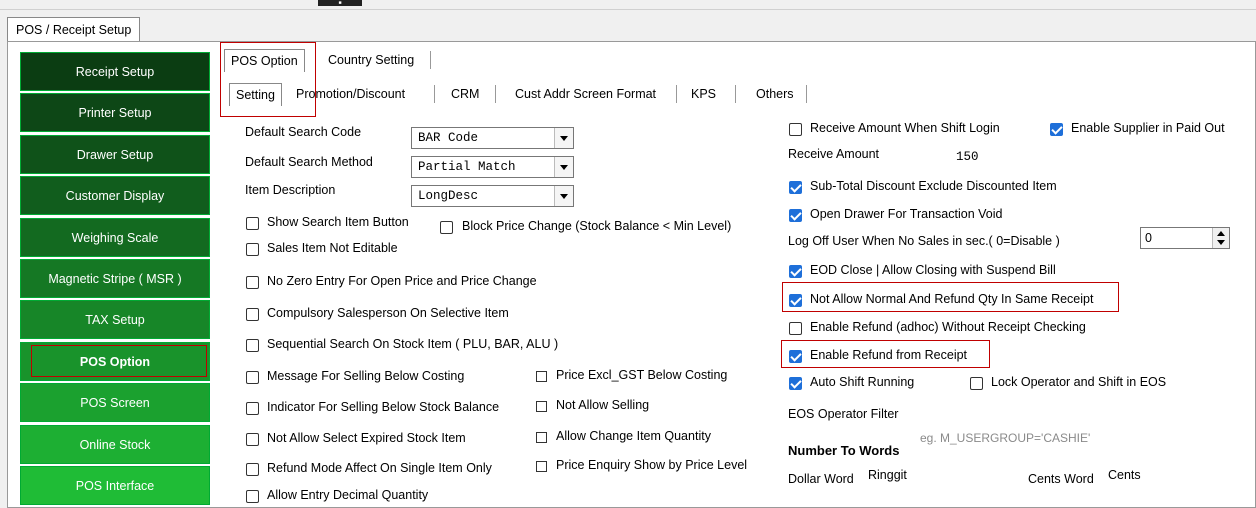  What do you see at coordinates (115, 361) in the screenshot?
I see `sidebar-item-pos-option: POS Option` at bounding box center [115, 361].